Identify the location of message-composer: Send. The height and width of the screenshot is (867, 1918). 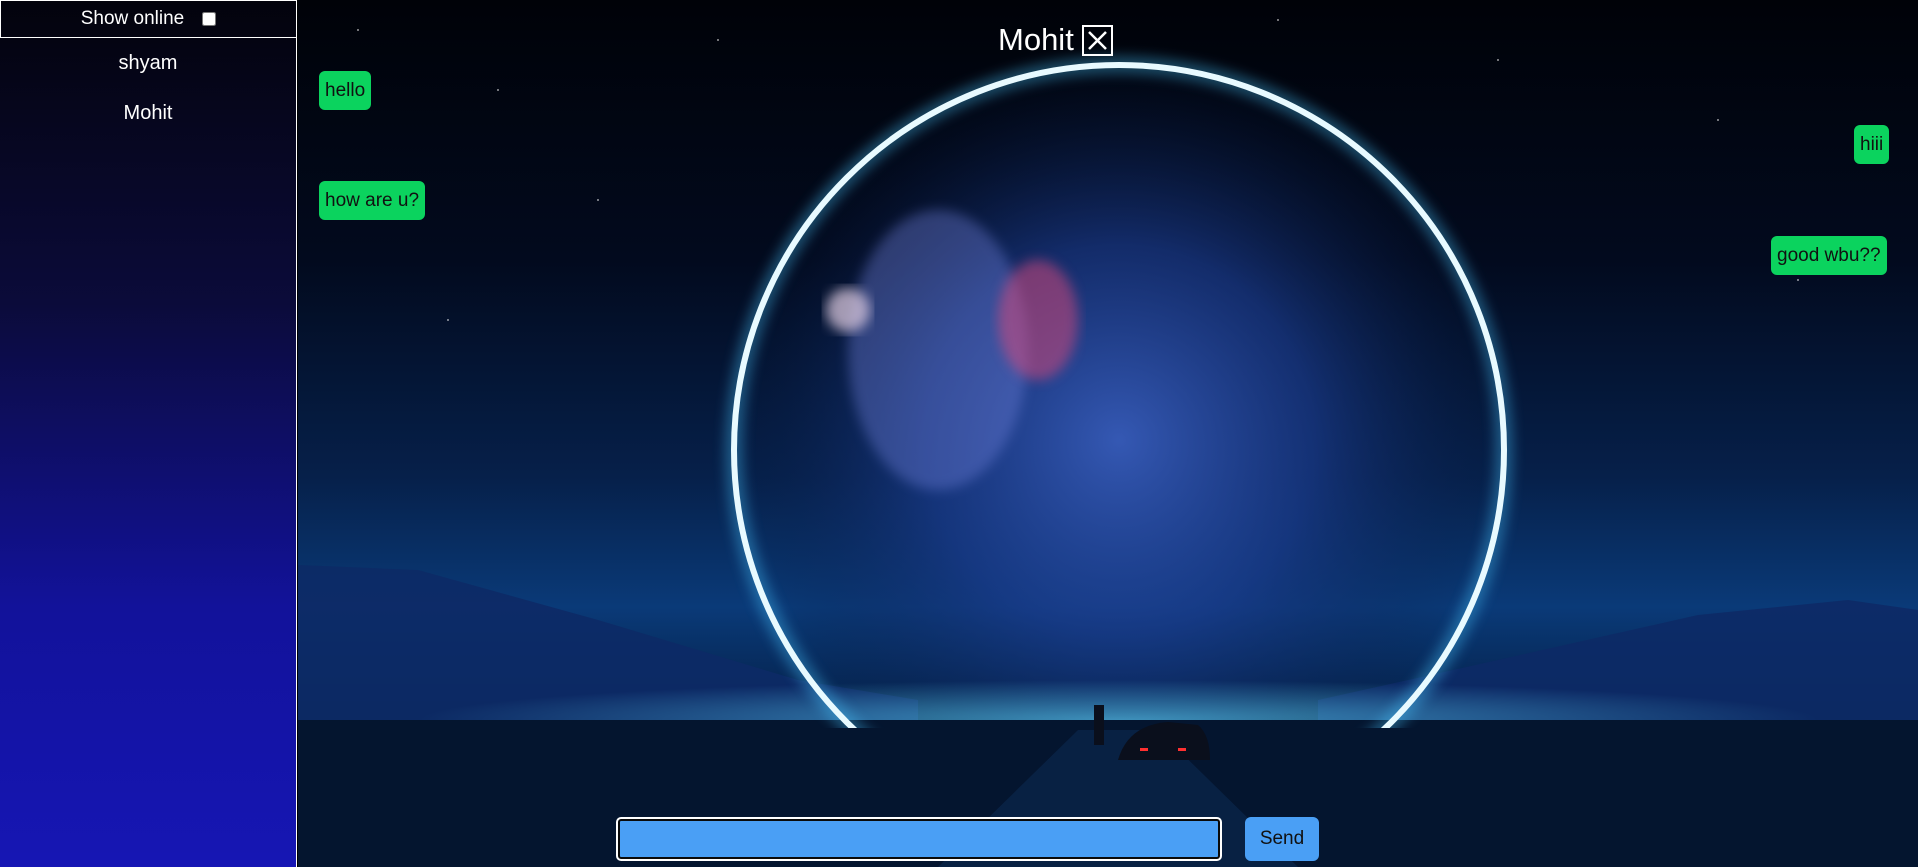
(967, 839).